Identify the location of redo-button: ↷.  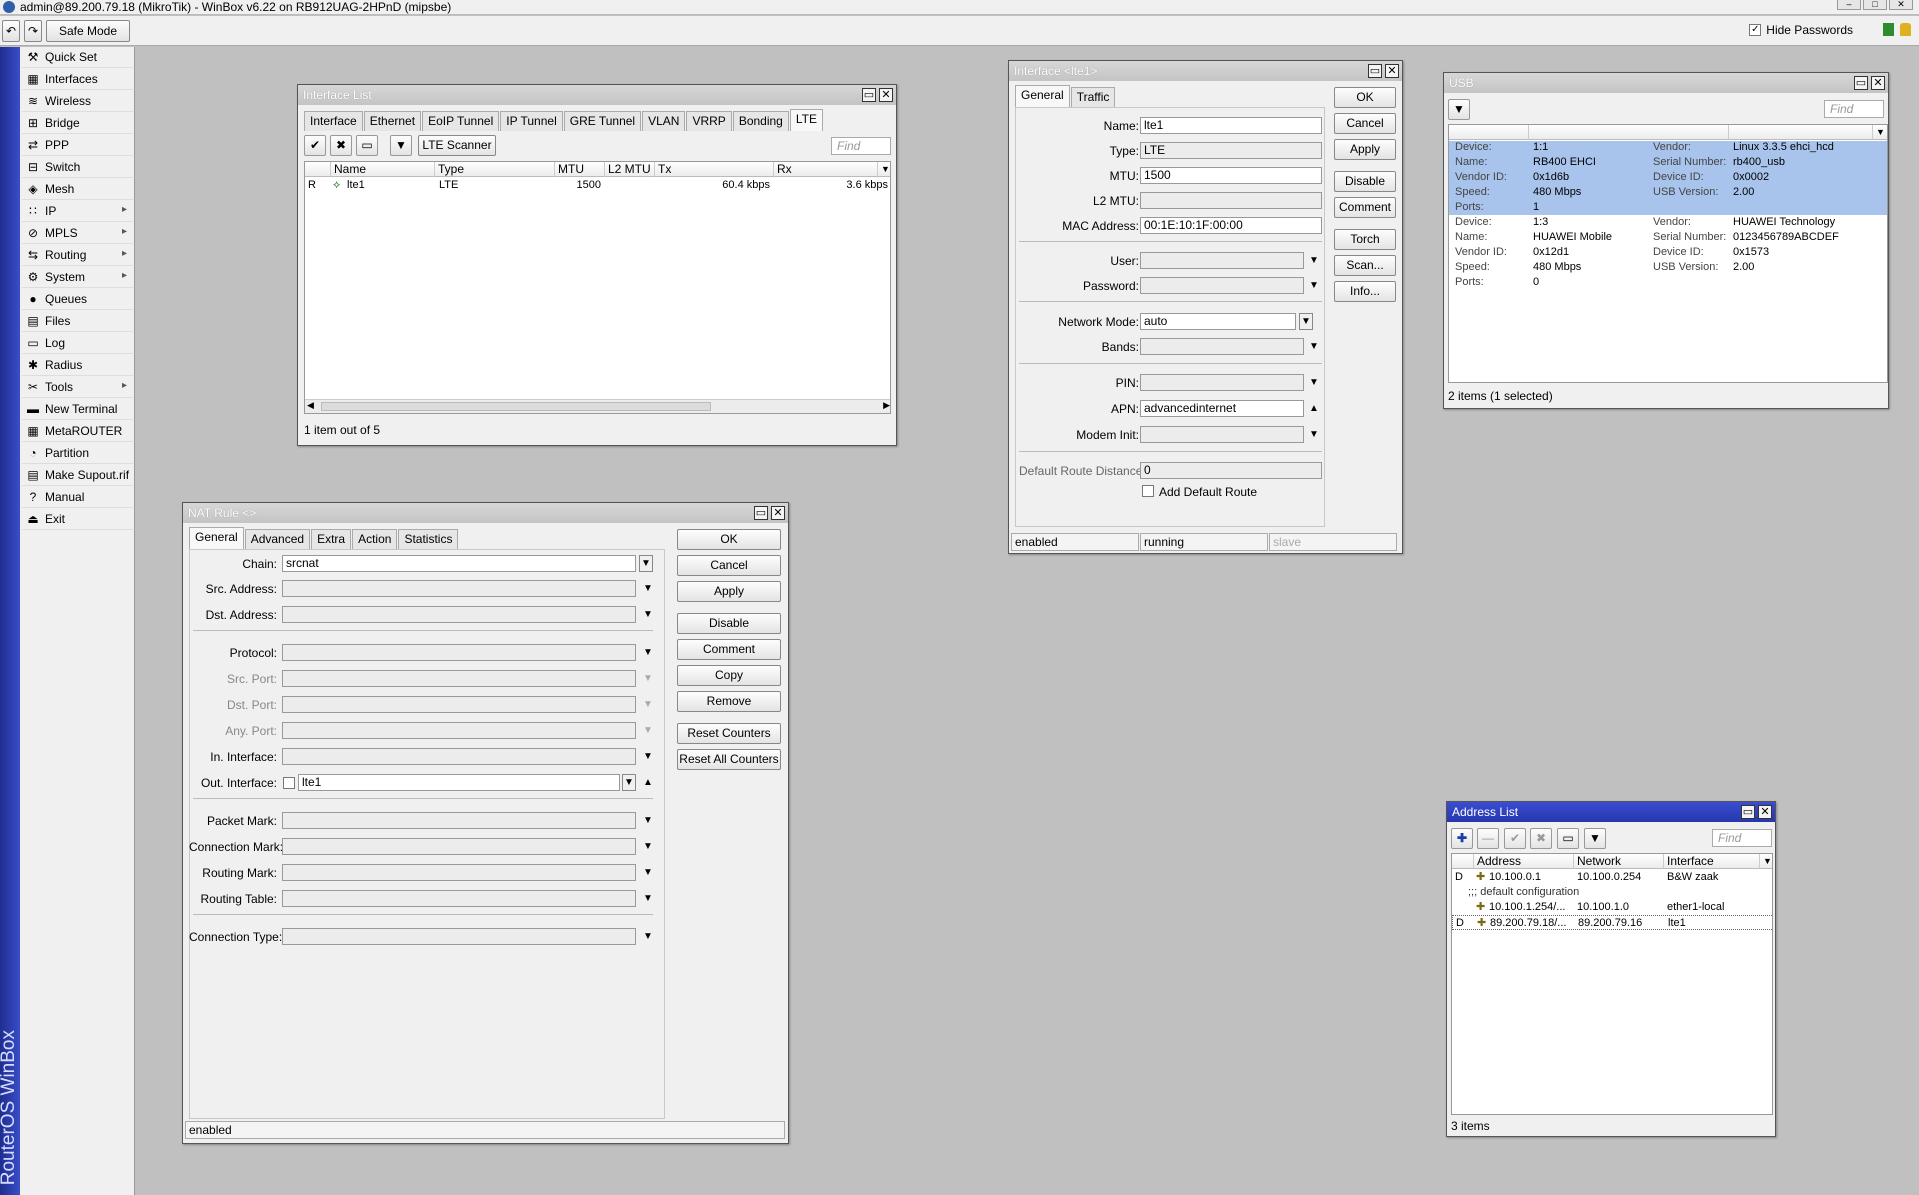
(33, 31).